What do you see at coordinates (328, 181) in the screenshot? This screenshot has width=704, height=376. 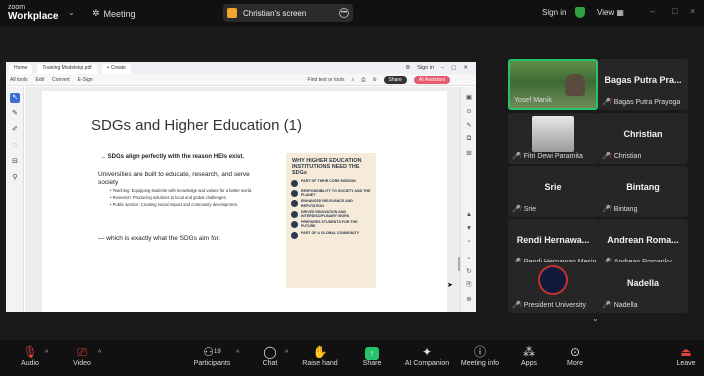 I see `infographic-row-text: PART OF THEIR CORE MISSION` at bounding box center [328, 181].